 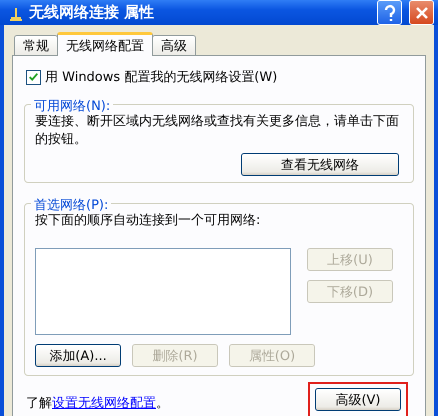 I want to click on help-button, so click(x=389, y=12).